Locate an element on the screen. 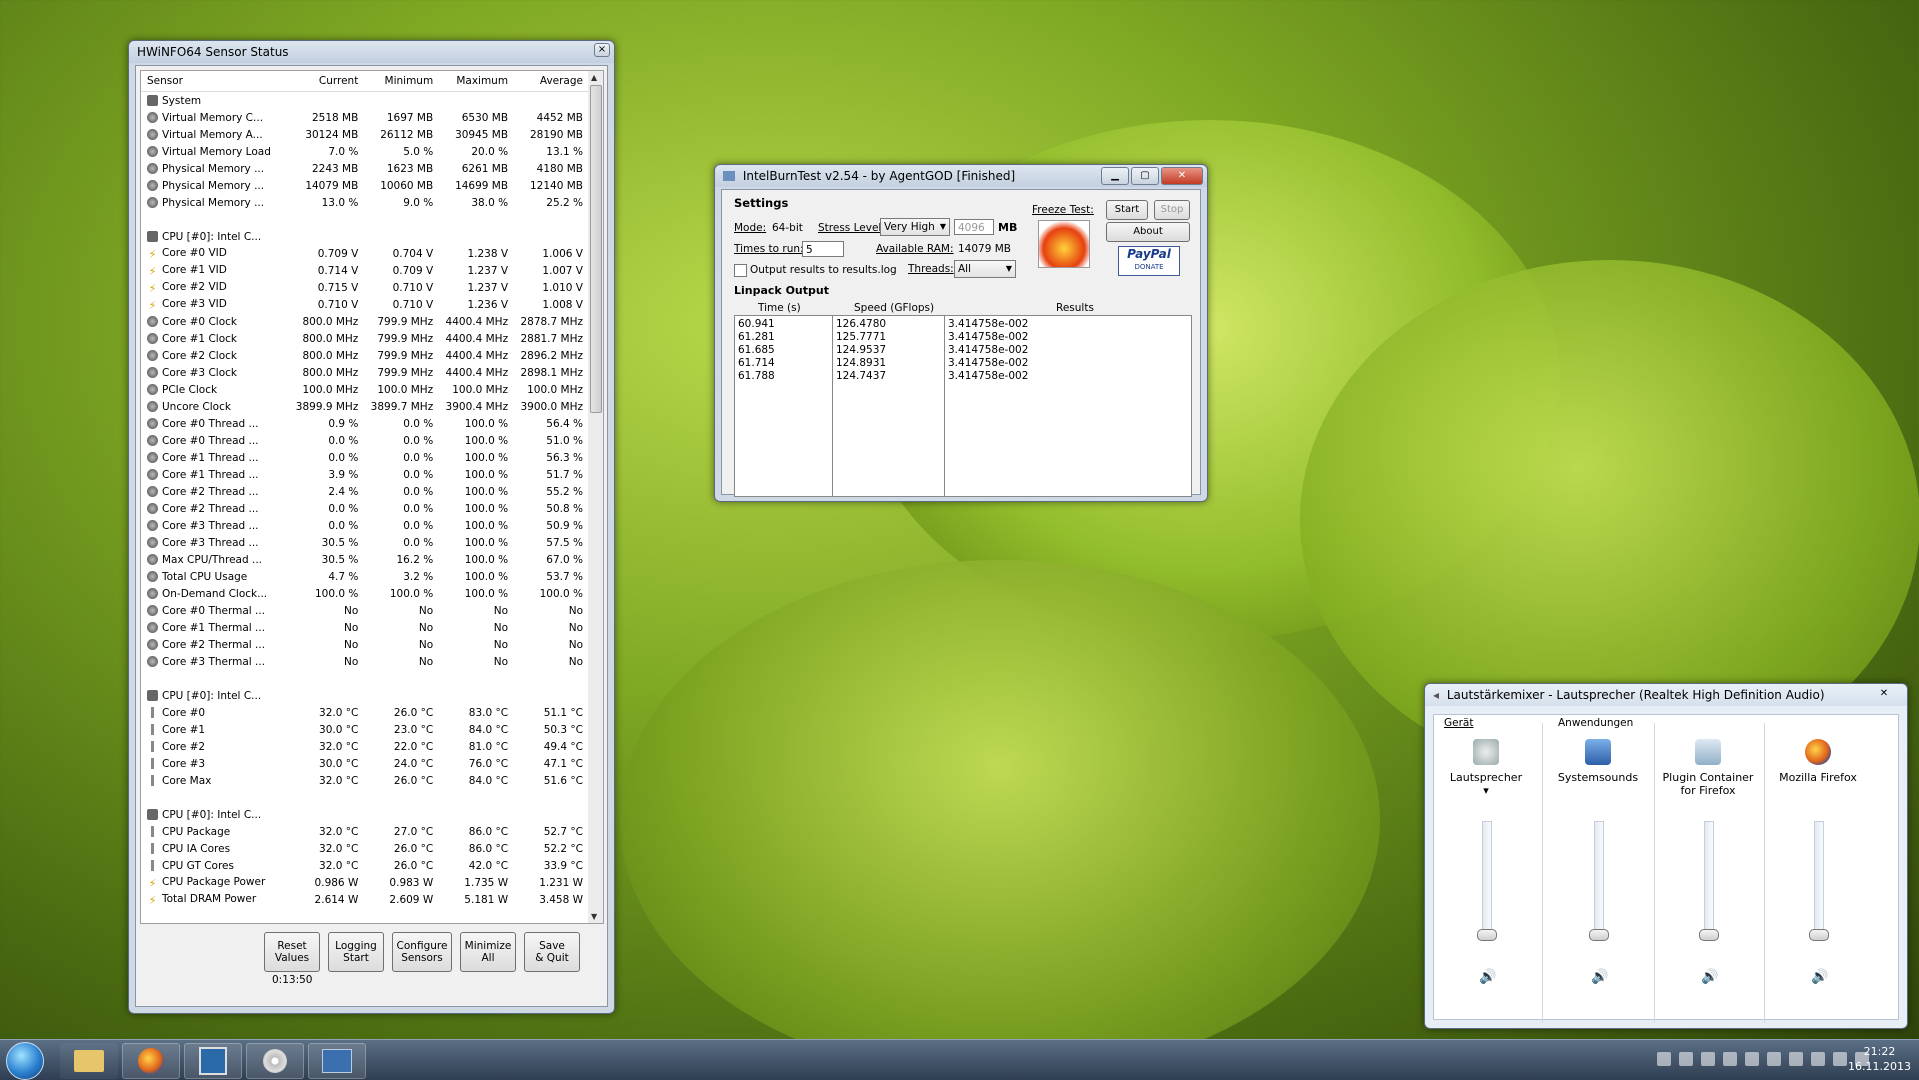 The height and width of the screenshot is (1080, 1919). sensor-row: Core #1 30.0 °C 23.0 °C 84.0 °C 50.3 °C is located at coordinates (365, 729).